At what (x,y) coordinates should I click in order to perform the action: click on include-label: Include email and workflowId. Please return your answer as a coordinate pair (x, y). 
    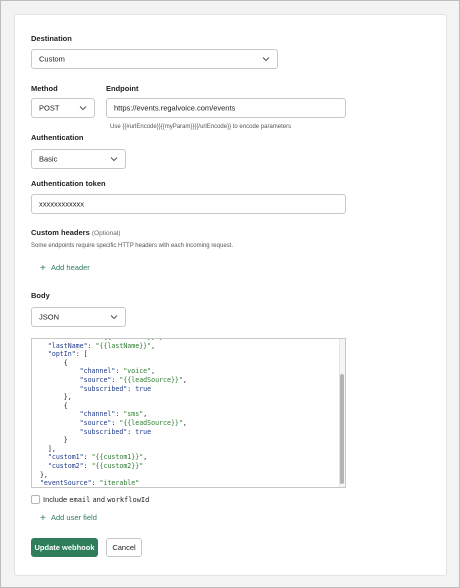
    Looking at the image, I should click on (96, 499).